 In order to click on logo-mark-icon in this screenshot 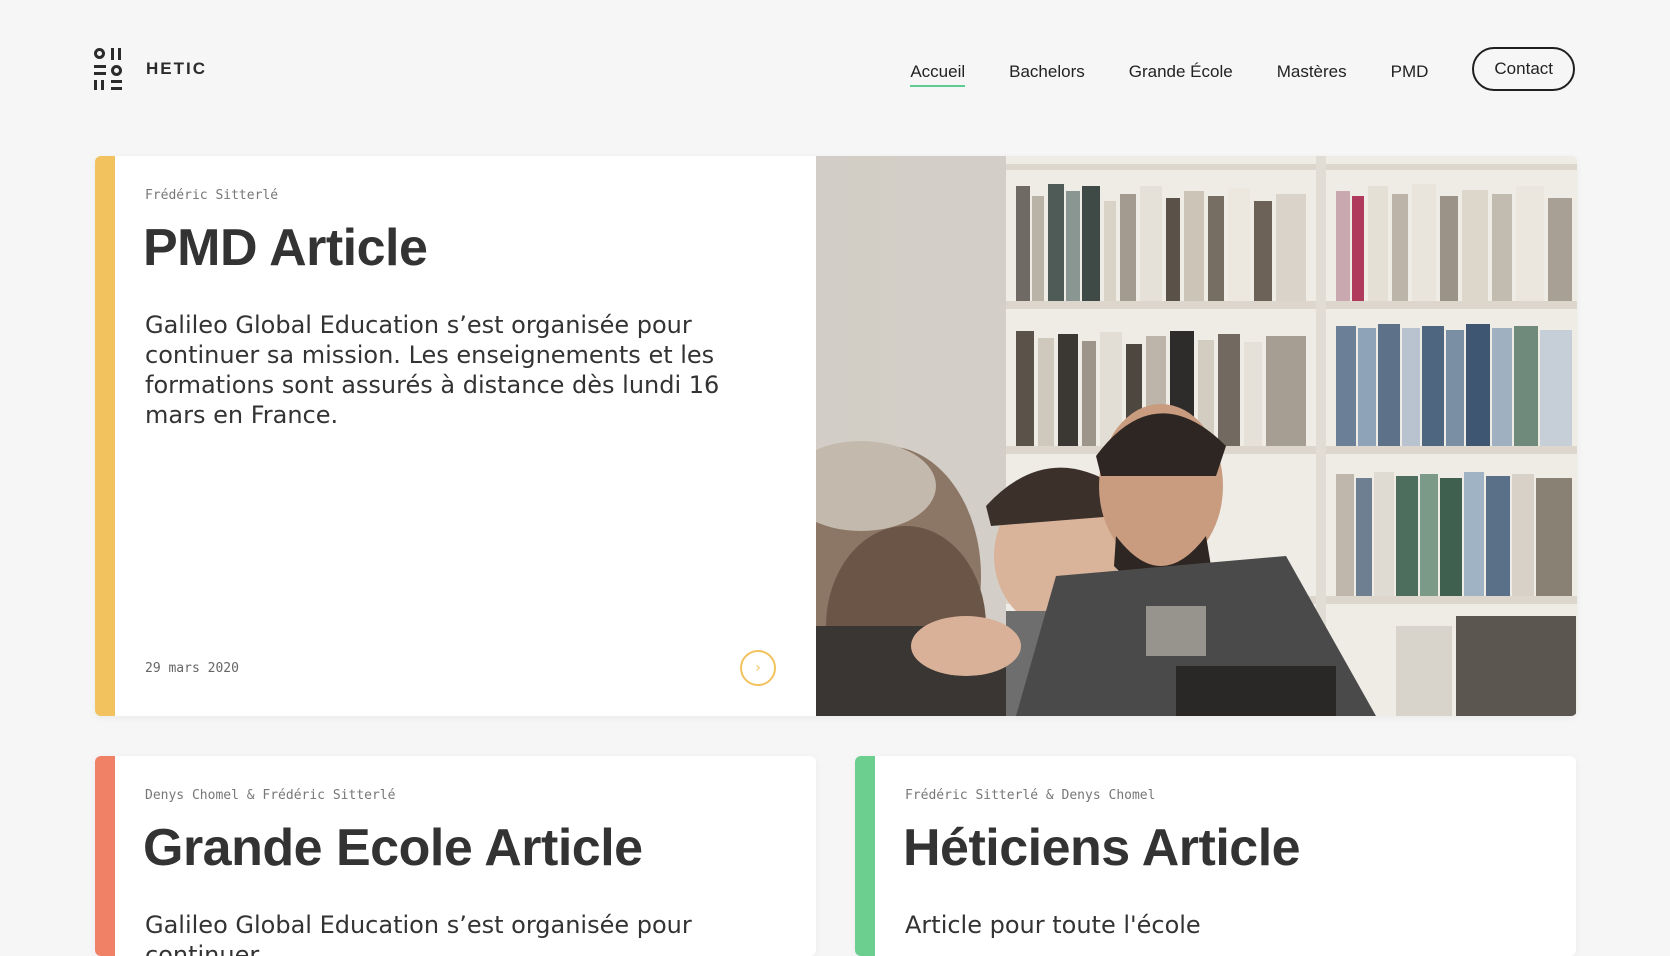, I will do `click(115, 69)`.